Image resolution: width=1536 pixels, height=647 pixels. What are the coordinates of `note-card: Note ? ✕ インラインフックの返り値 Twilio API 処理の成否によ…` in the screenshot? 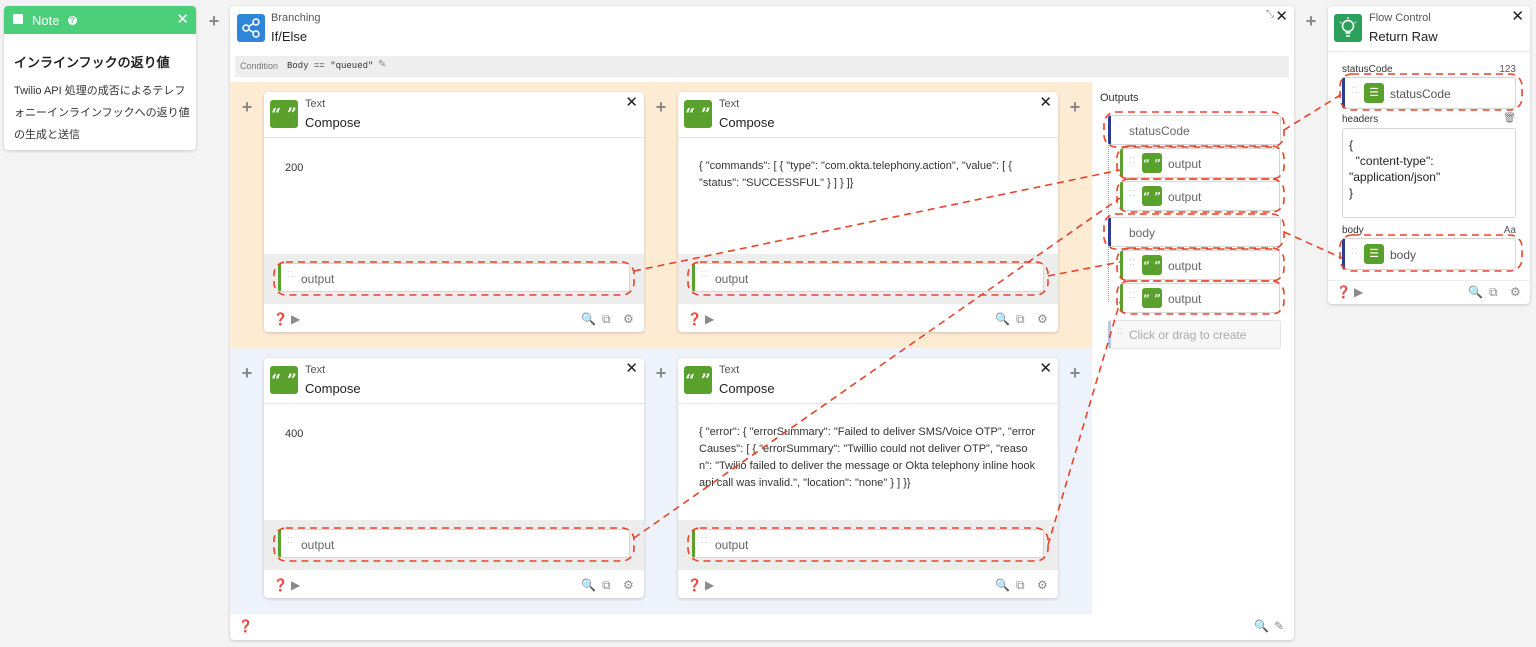 It's located at (100, 78).